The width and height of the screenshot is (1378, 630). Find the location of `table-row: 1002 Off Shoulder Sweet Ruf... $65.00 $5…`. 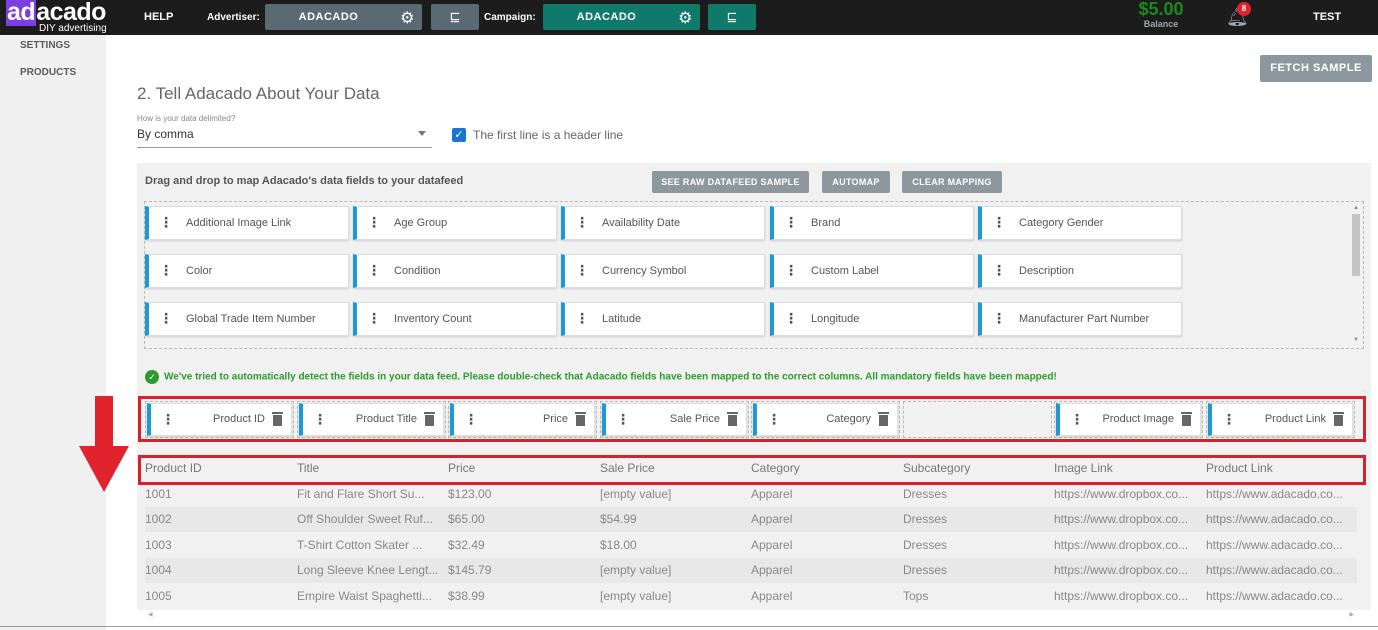

table-row: 1002 Off Shoulder Sweet Ruf... $65.00 $5… is located at coordinates (751, 519).